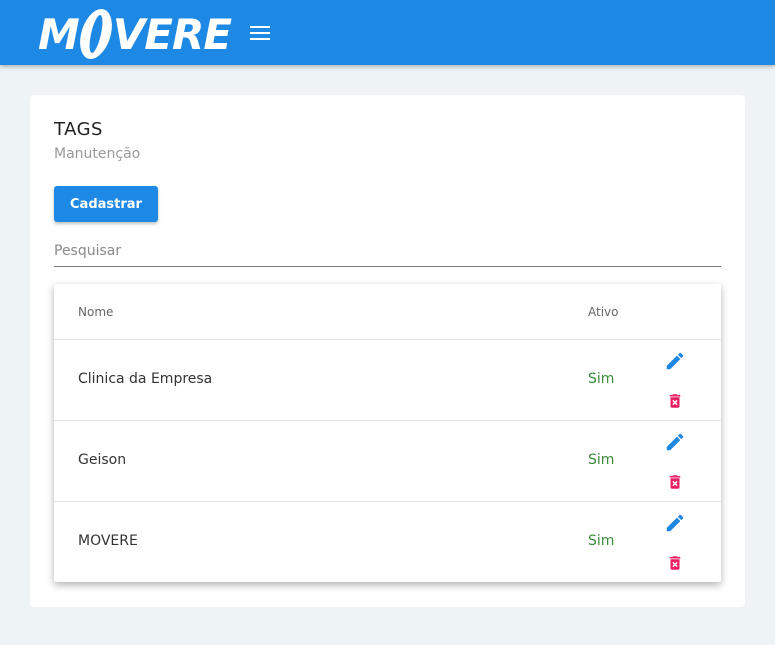  Describe the element at coordinates (387, 542) in the screenshot. I see `table-row: MOVERE Sim` at that location.